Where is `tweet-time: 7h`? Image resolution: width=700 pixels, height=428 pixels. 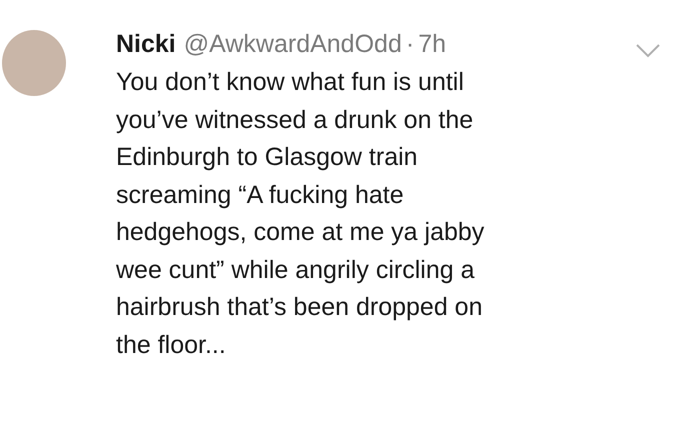
tweet-time: 7h is located at coordinates (432, 44).